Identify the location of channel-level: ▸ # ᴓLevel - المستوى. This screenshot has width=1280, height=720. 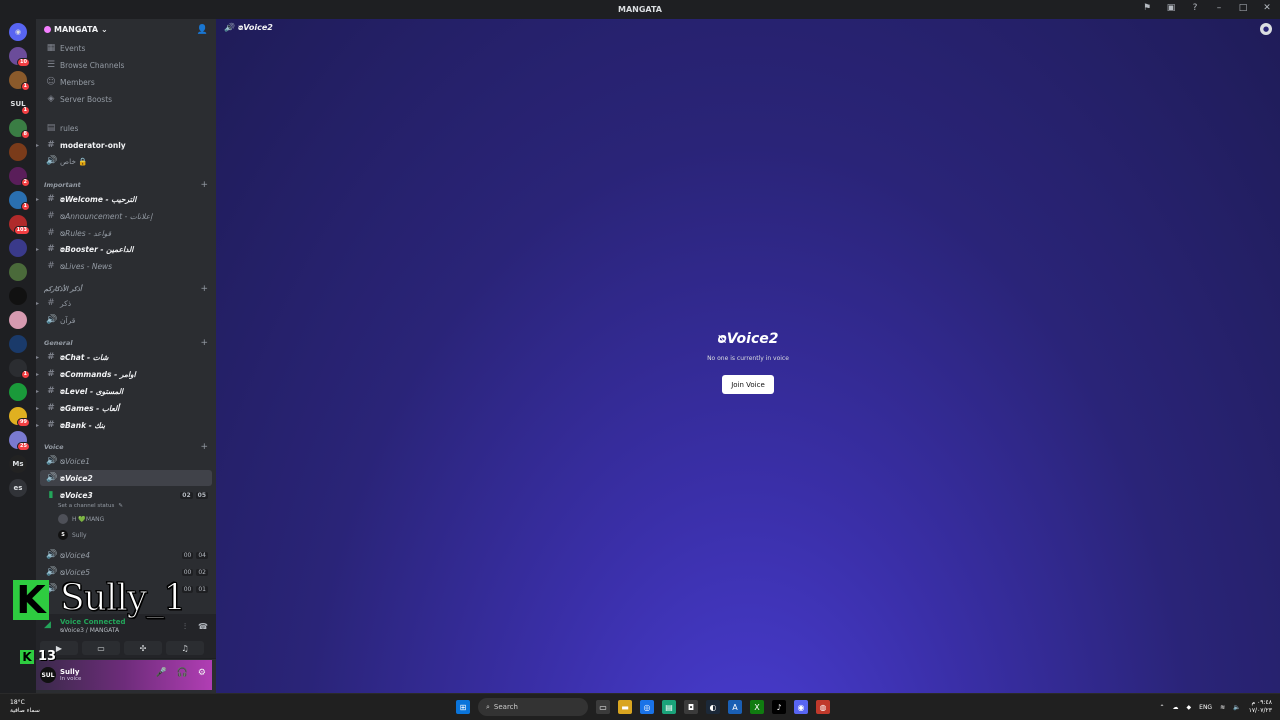
(124, 391).